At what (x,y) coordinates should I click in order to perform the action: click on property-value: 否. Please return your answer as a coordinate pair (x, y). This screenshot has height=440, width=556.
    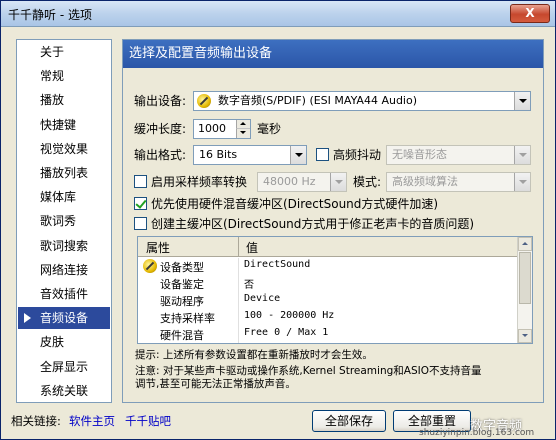
    Looking at the image, I should click on (249, 285).